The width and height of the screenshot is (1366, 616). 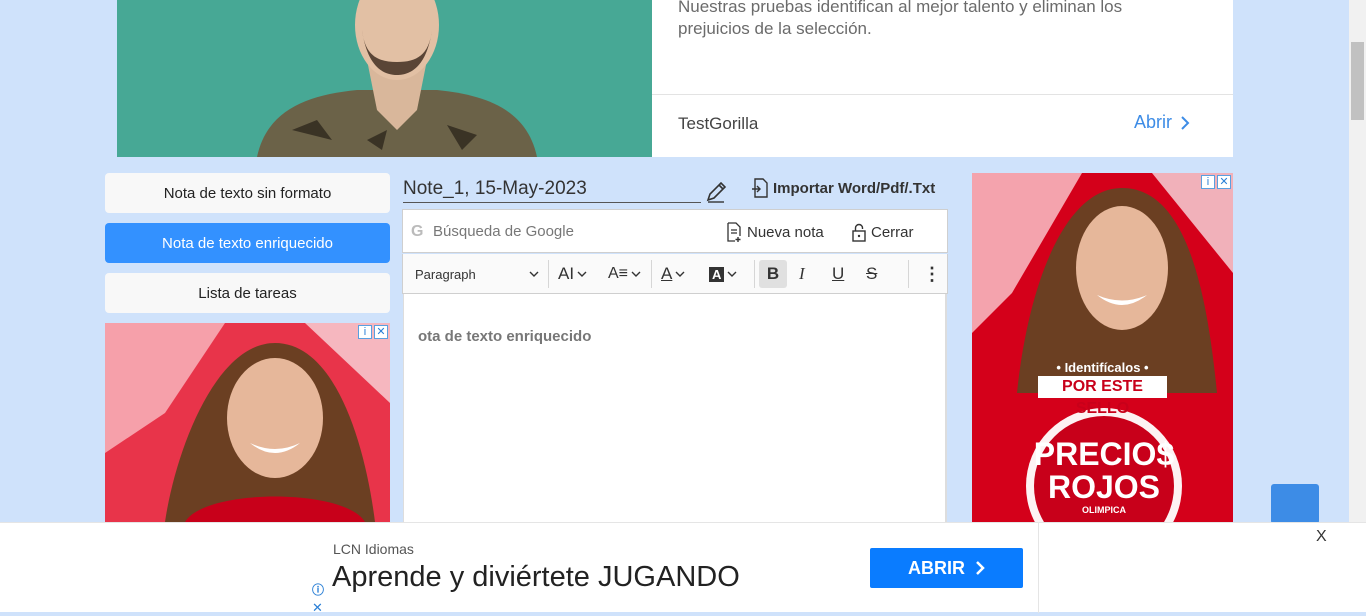 I want to click on italic-icon: I, so click(x=802, y=274).